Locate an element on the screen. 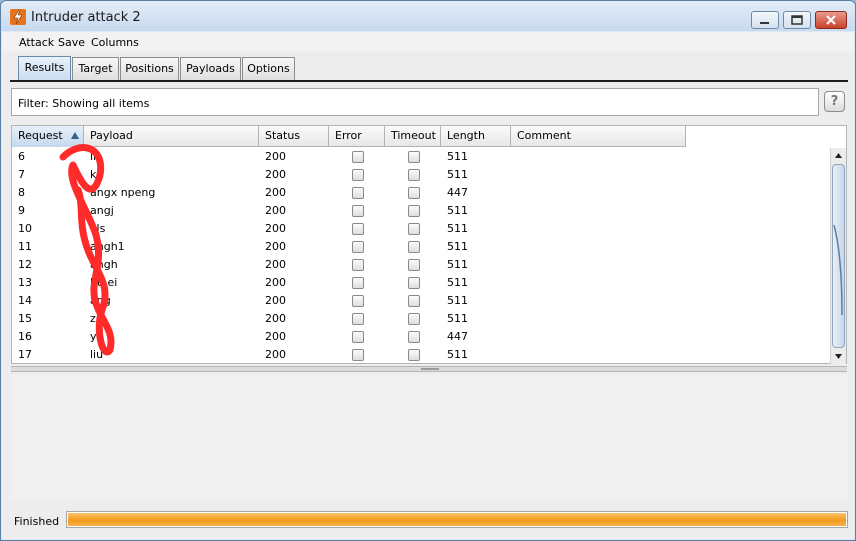 Image resolution: width=856 pixels, height=541 pixels. cell-request: 13 is located at coordinates (25, 282).